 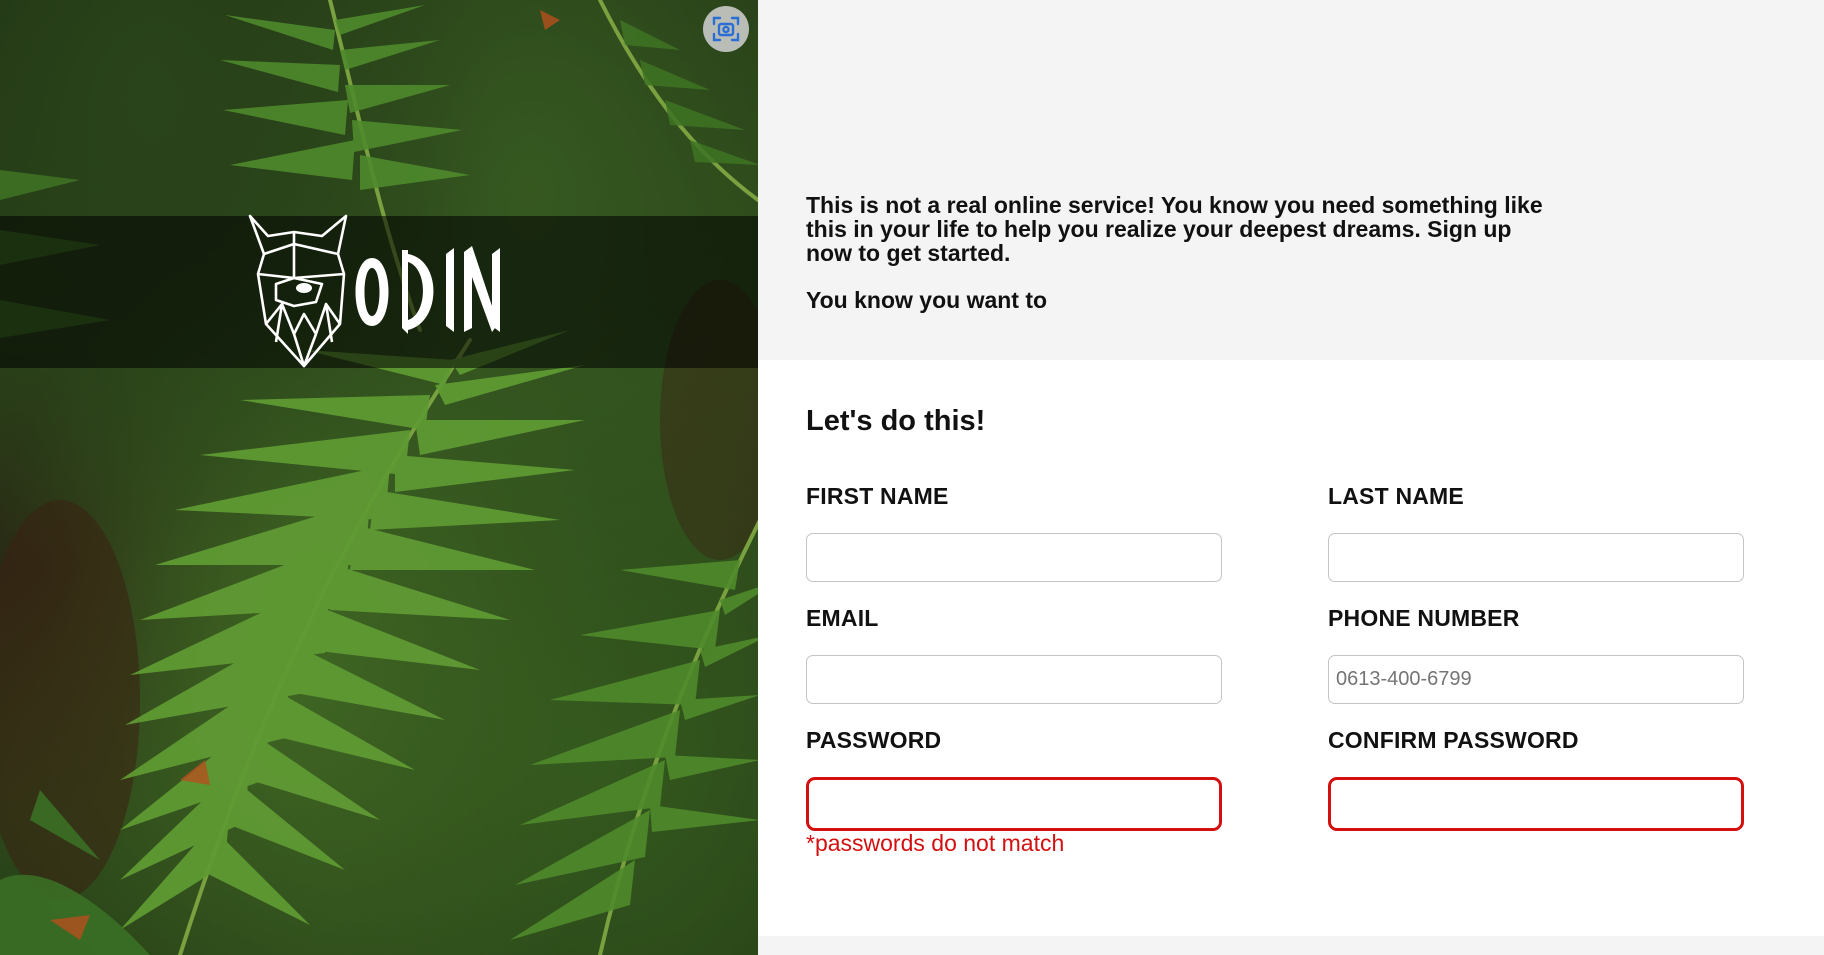 I want to click on last-name-input, so click(x=1536, y=557).